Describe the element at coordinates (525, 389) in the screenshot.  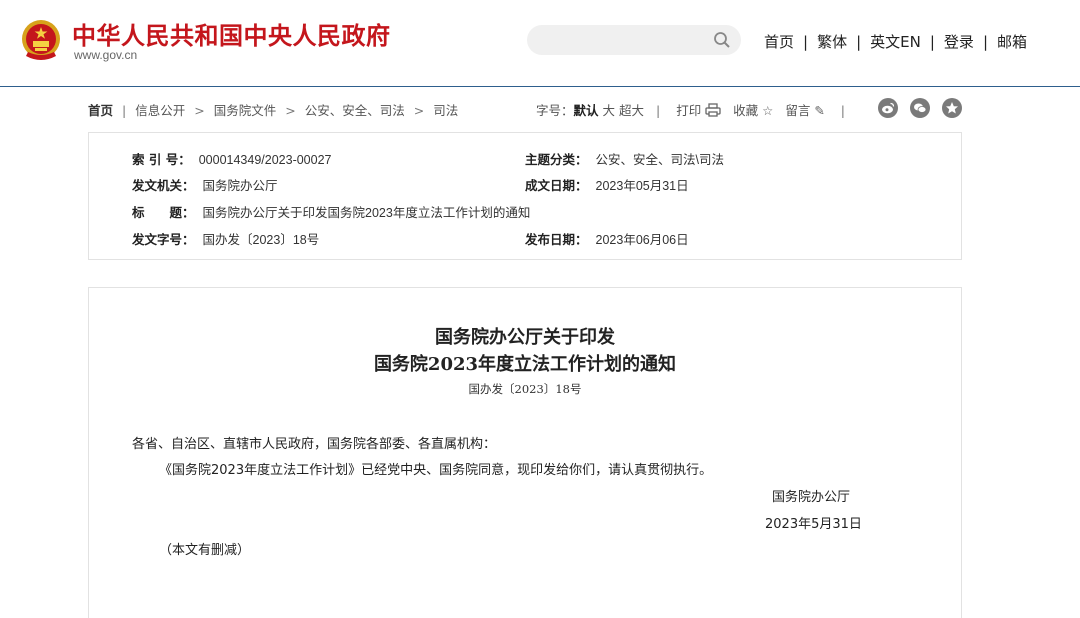
I see `article-doc-number: 国办发〔2023〕18号` at that location.